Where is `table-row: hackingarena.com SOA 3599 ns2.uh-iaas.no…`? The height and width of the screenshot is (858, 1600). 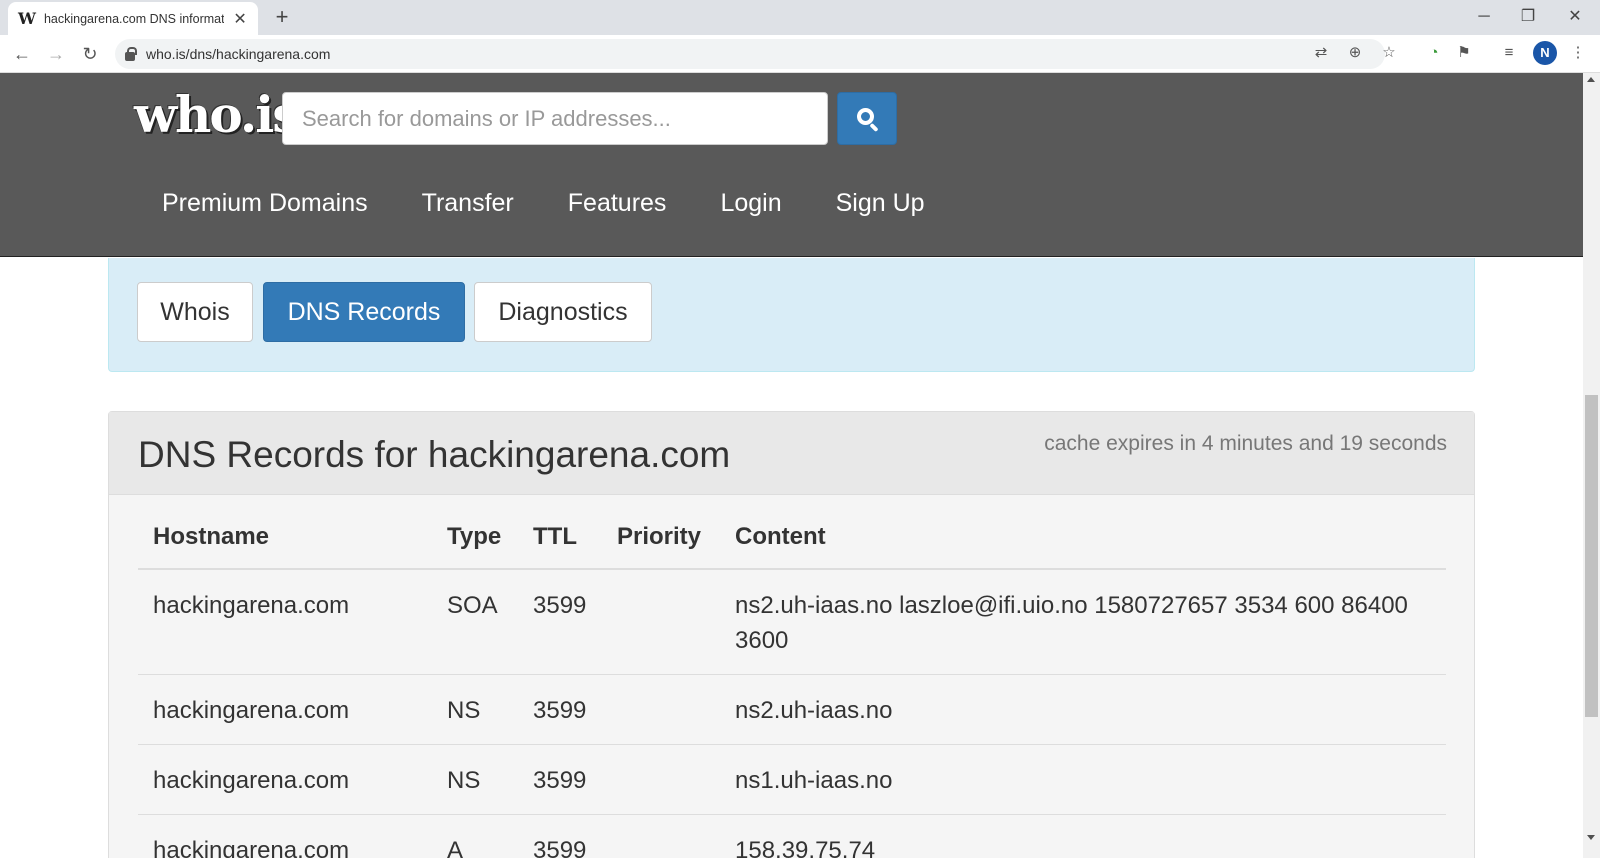
table-row: hackingarena.com SOA 3599 ns2.uh-iaas.no… is located at coordinates (792, 622).